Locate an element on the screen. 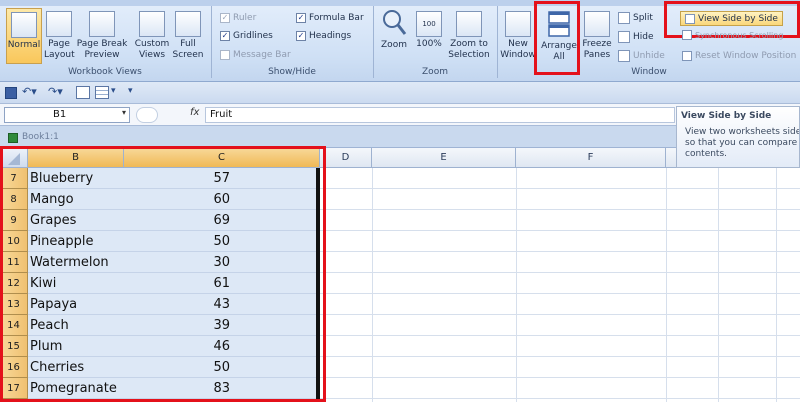  name-box: B1 is located at coordinates (67, 115).